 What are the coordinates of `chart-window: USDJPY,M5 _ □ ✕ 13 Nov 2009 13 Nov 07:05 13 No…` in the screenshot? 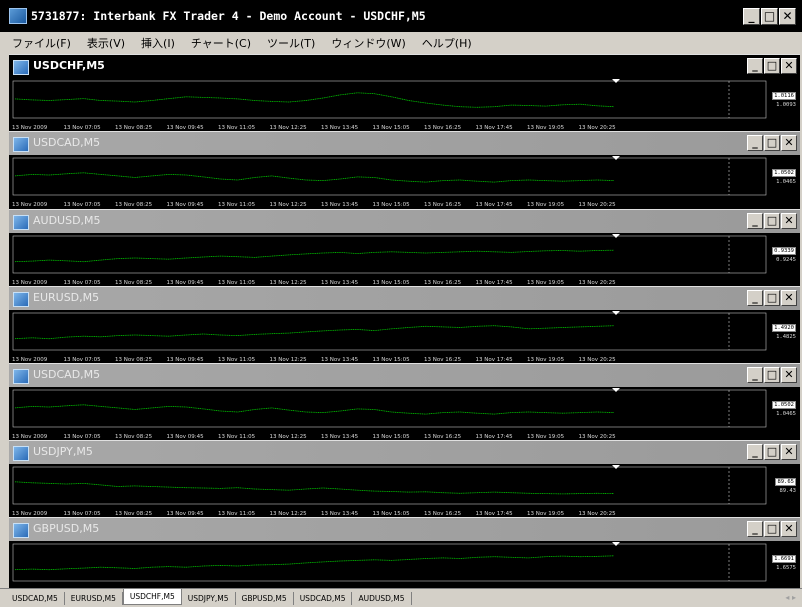 It's located at (404, 479).